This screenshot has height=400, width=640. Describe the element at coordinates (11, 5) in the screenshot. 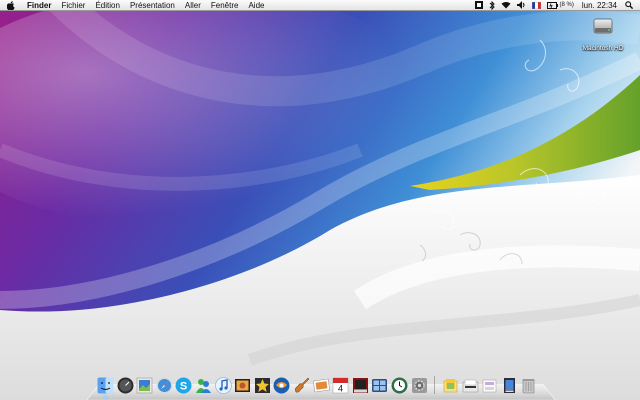

I see `apple-icon` at that location.